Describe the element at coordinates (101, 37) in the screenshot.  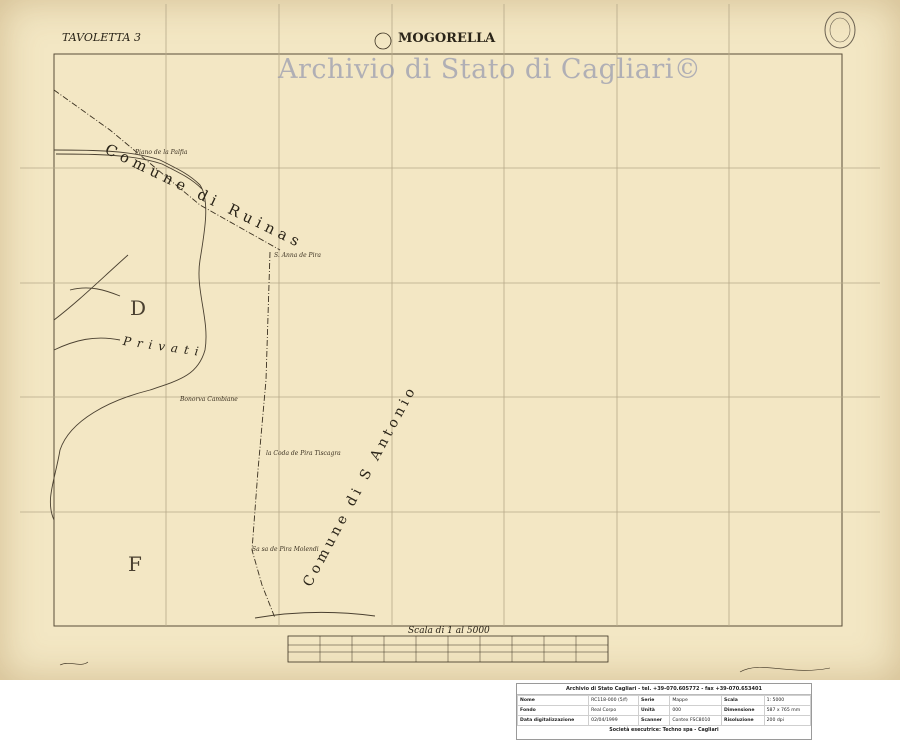
I see `tavoletta-label: TAVOLETTA 3` at that location.